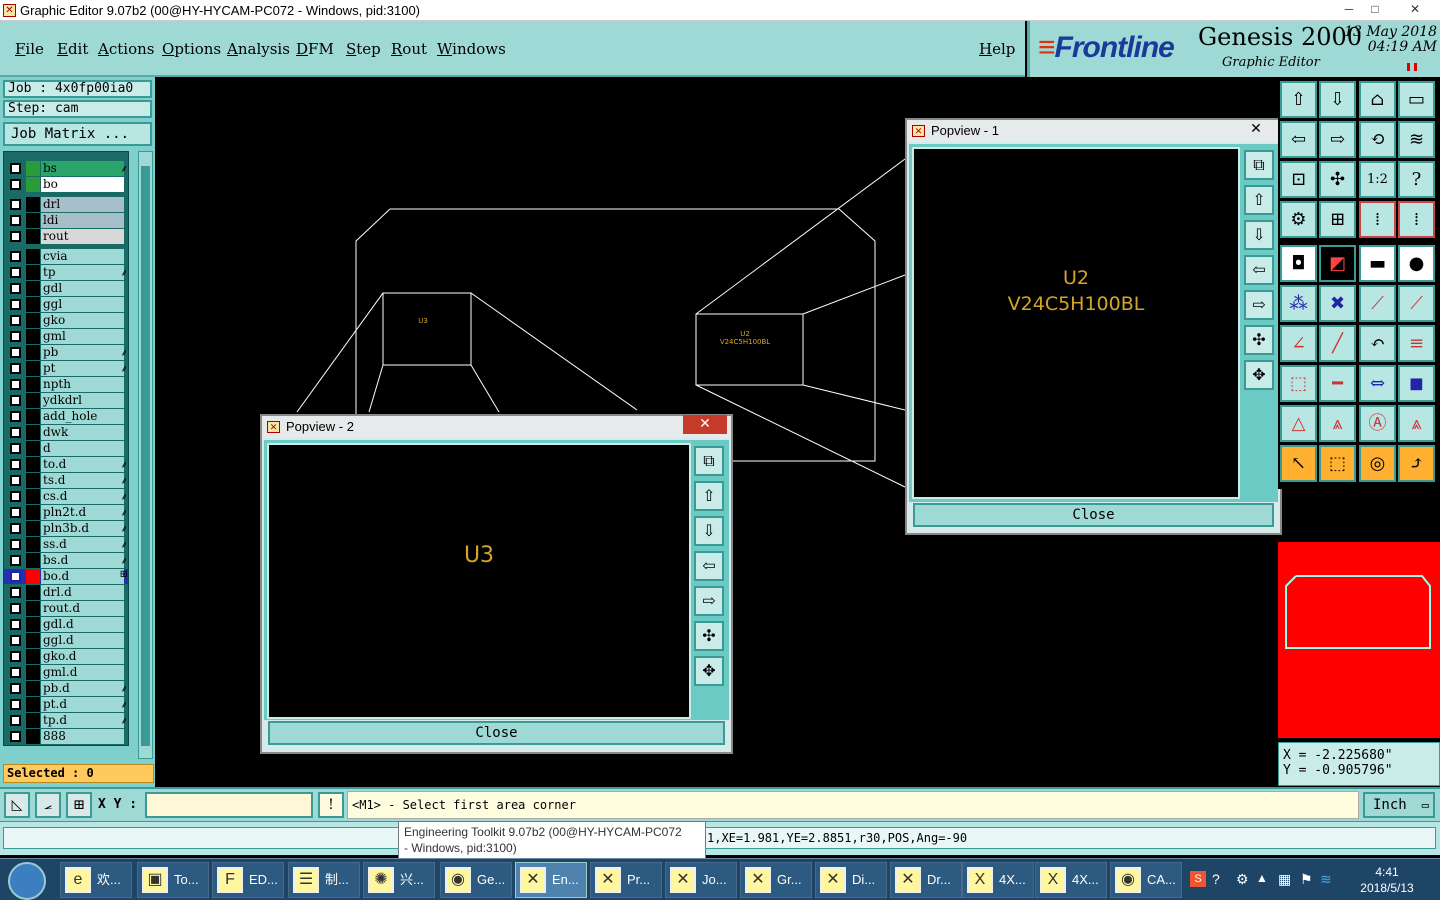 This screenshot has height=900, width=1440. I want to click on popview-2-close-icon: ✕, so click(705, 424).